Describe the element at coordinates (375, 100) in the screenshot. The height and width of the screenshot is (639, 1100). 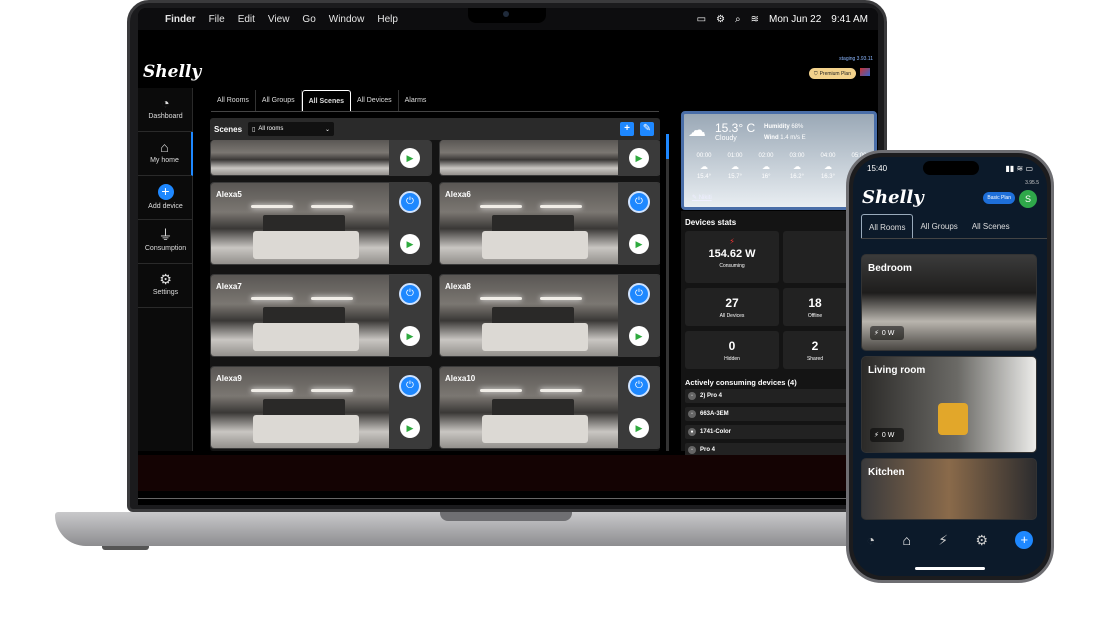
I see `tab-all-devices: All Devices` at that location.